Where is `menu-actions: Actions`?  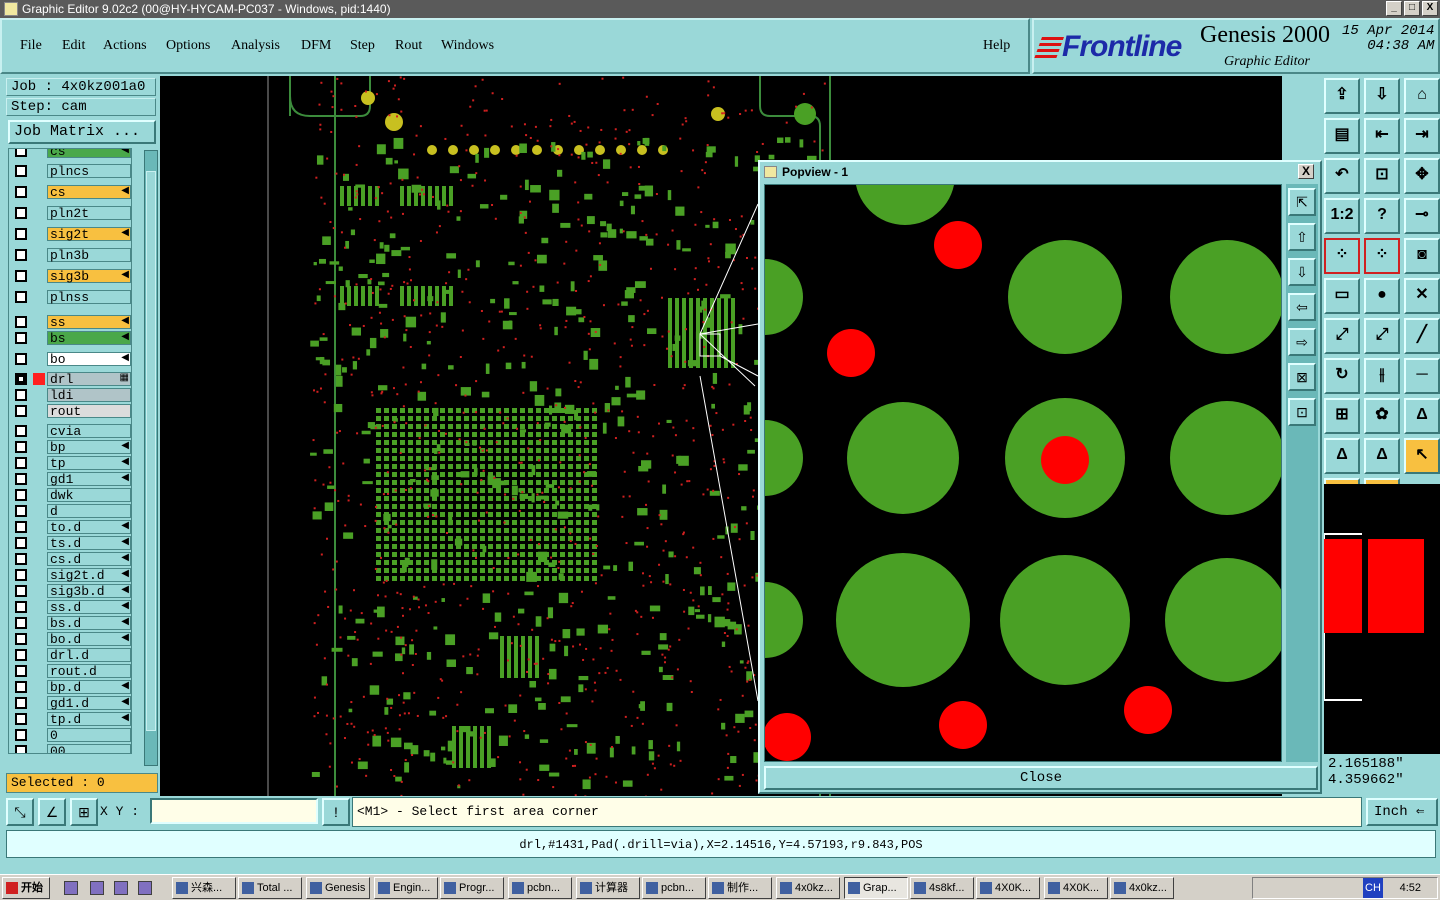
menu-actions: Actions is located at coordinates (125, 46).